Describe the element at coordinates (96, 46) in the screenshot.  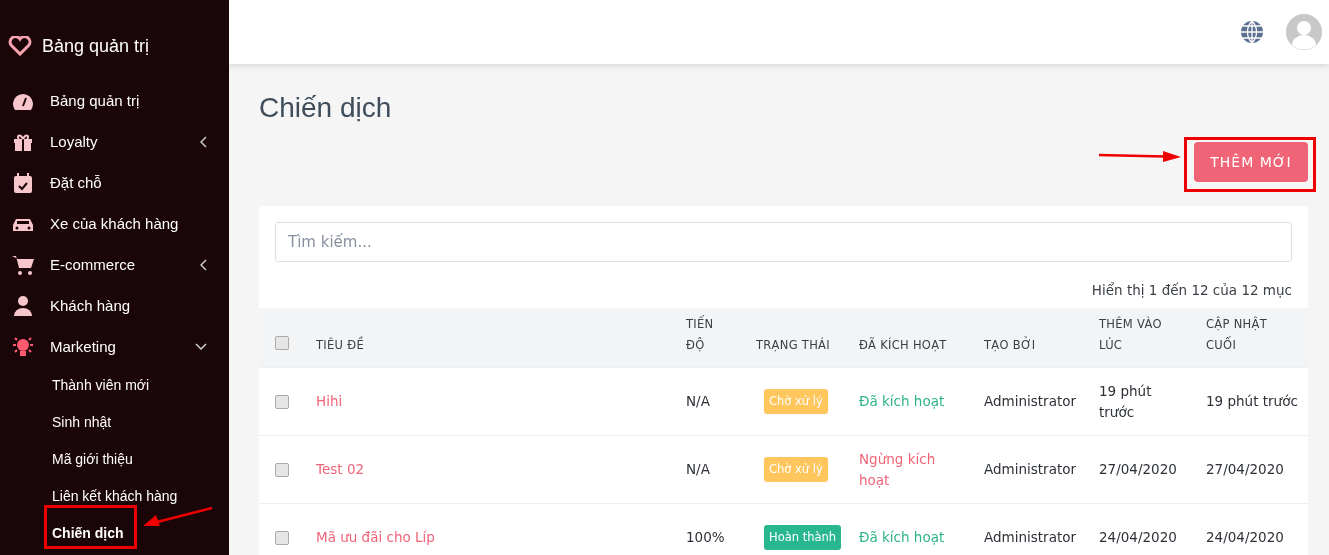
I see `brand-title: Bảng quản trị` at that location.